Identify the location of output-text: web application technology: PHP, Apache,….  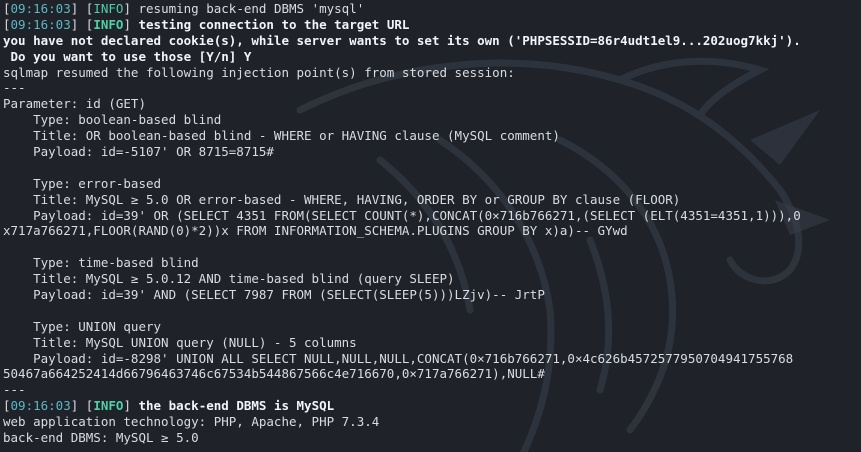
(191, 422).